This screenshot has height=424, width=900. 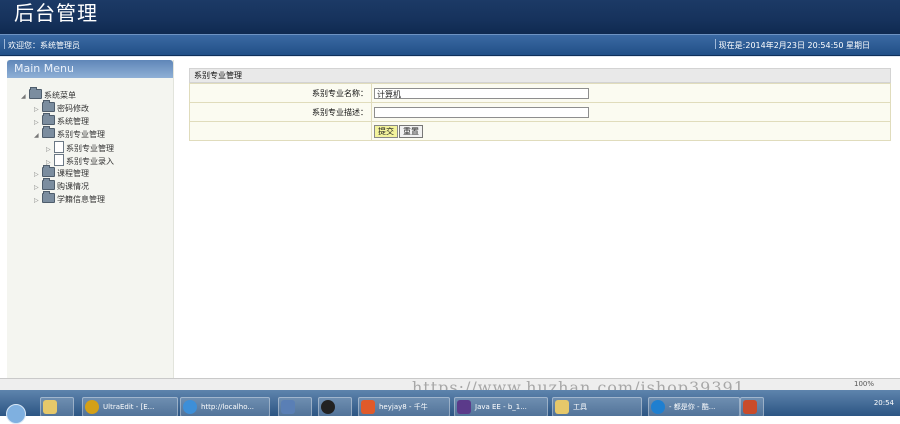 What do you see at coordinates (190, 407) in the screenshot?
I see `browser-icon` at bounding box center [190, 407].